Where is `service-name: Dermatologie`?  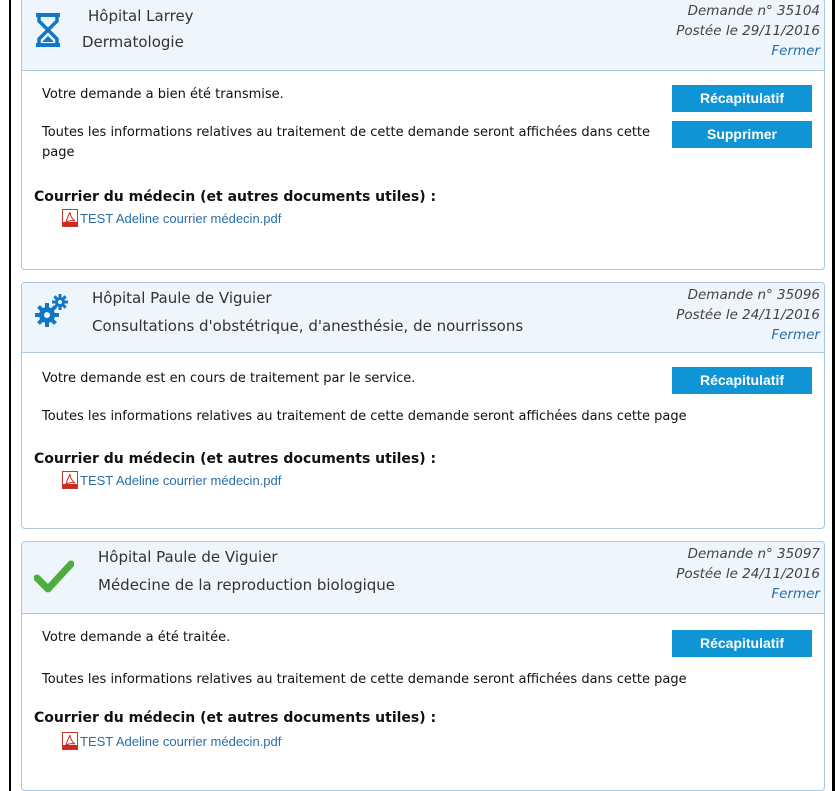
service-name: Dermatologie is located at coordinates (133, 42).